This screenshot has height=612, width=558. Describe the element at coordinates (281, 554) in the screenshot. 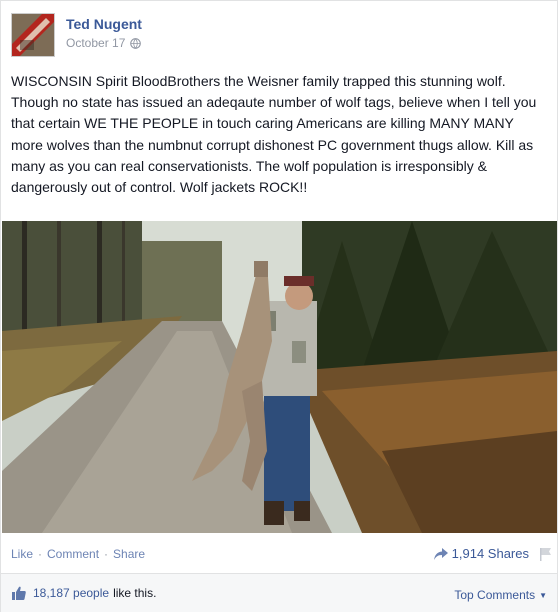

I see `post-actions: Like · Comment · Share 1,914 Shares` at that location.